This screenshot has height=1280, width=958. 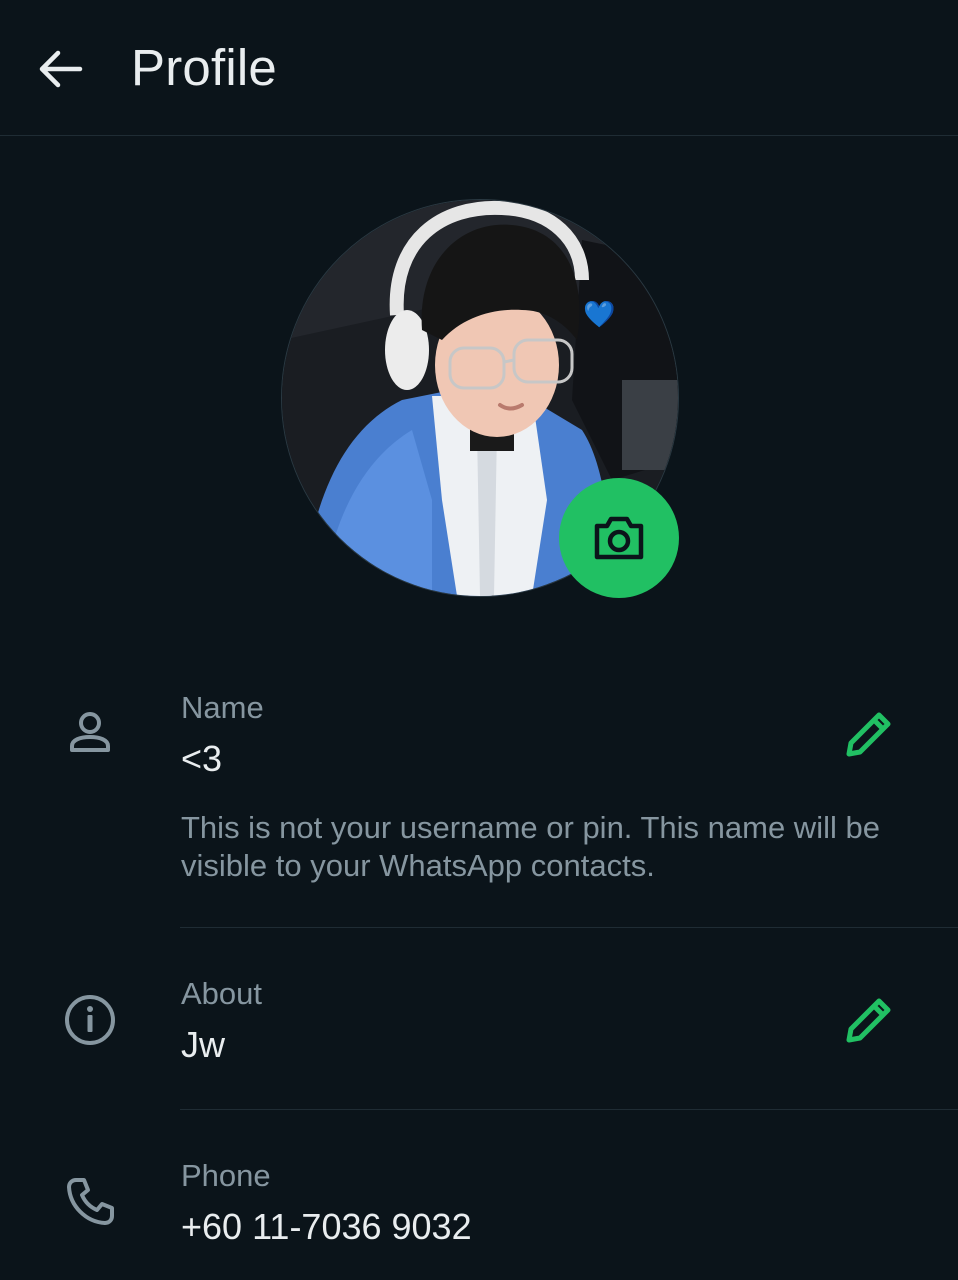 What do you see at coordinates (203, 1045) in the screenshot?
I see `about-value: Jw` at bounding box center [203, 1045].